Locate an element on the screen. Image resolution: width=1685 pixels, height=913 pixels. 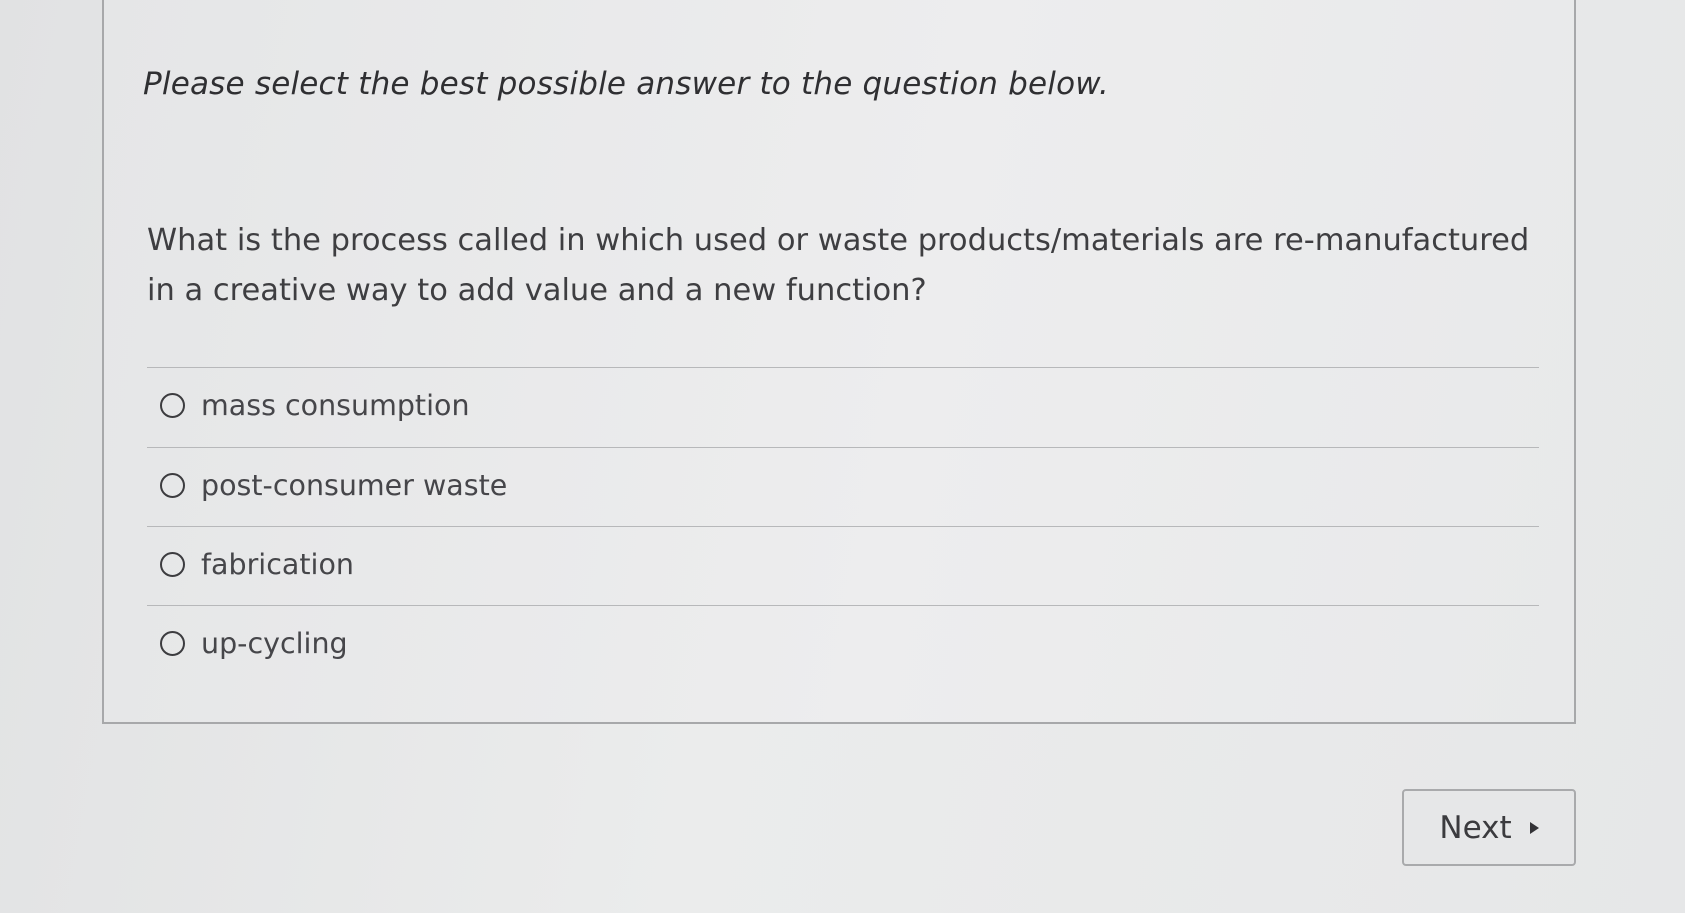
answer-option-label: fabrication is located at coordinates (277, 564).